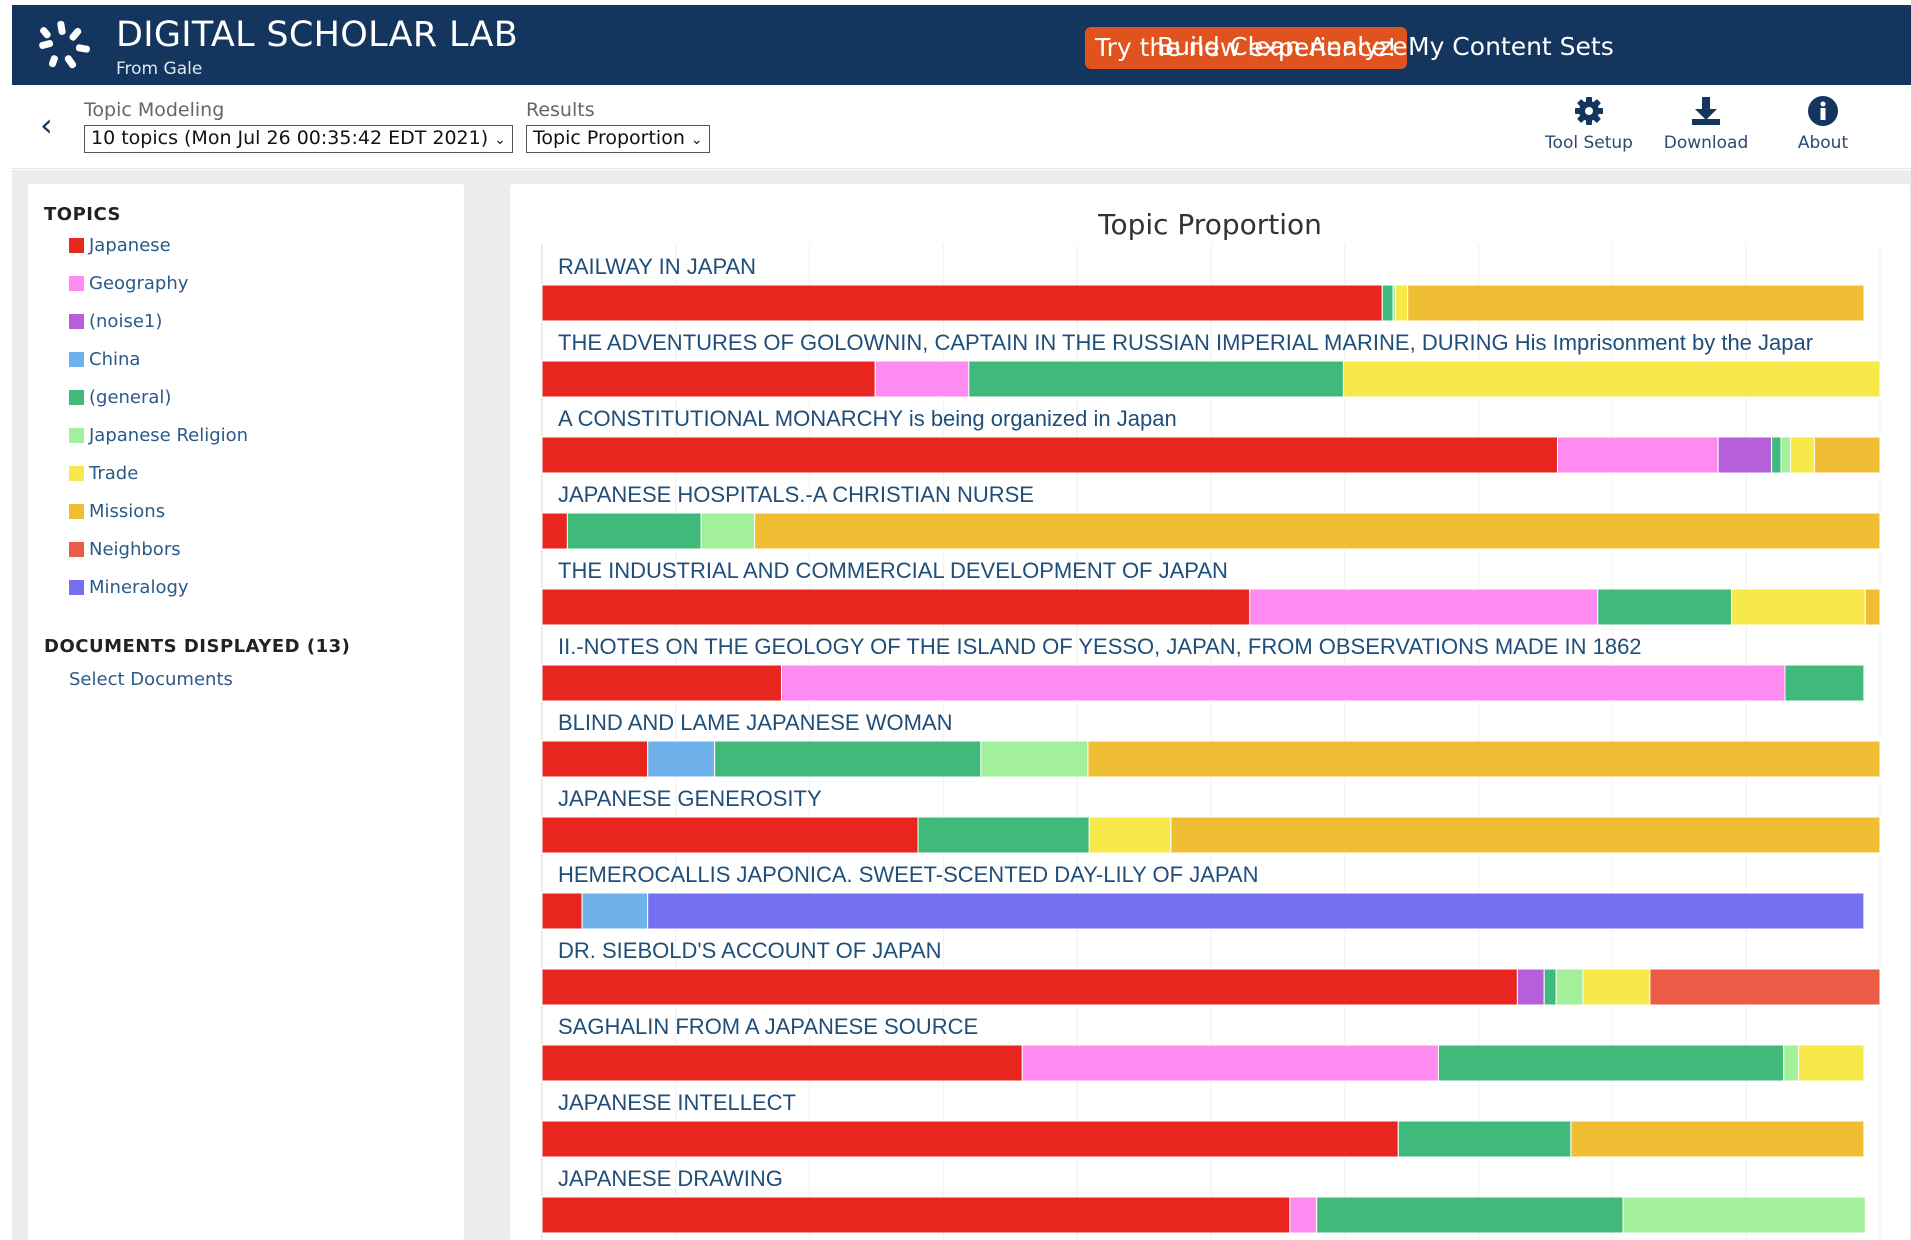  What do you see at coordinates (158, 435) in the screenshot?
I see `topic-item: Japanese Religion` at bounding box center [158, 435].